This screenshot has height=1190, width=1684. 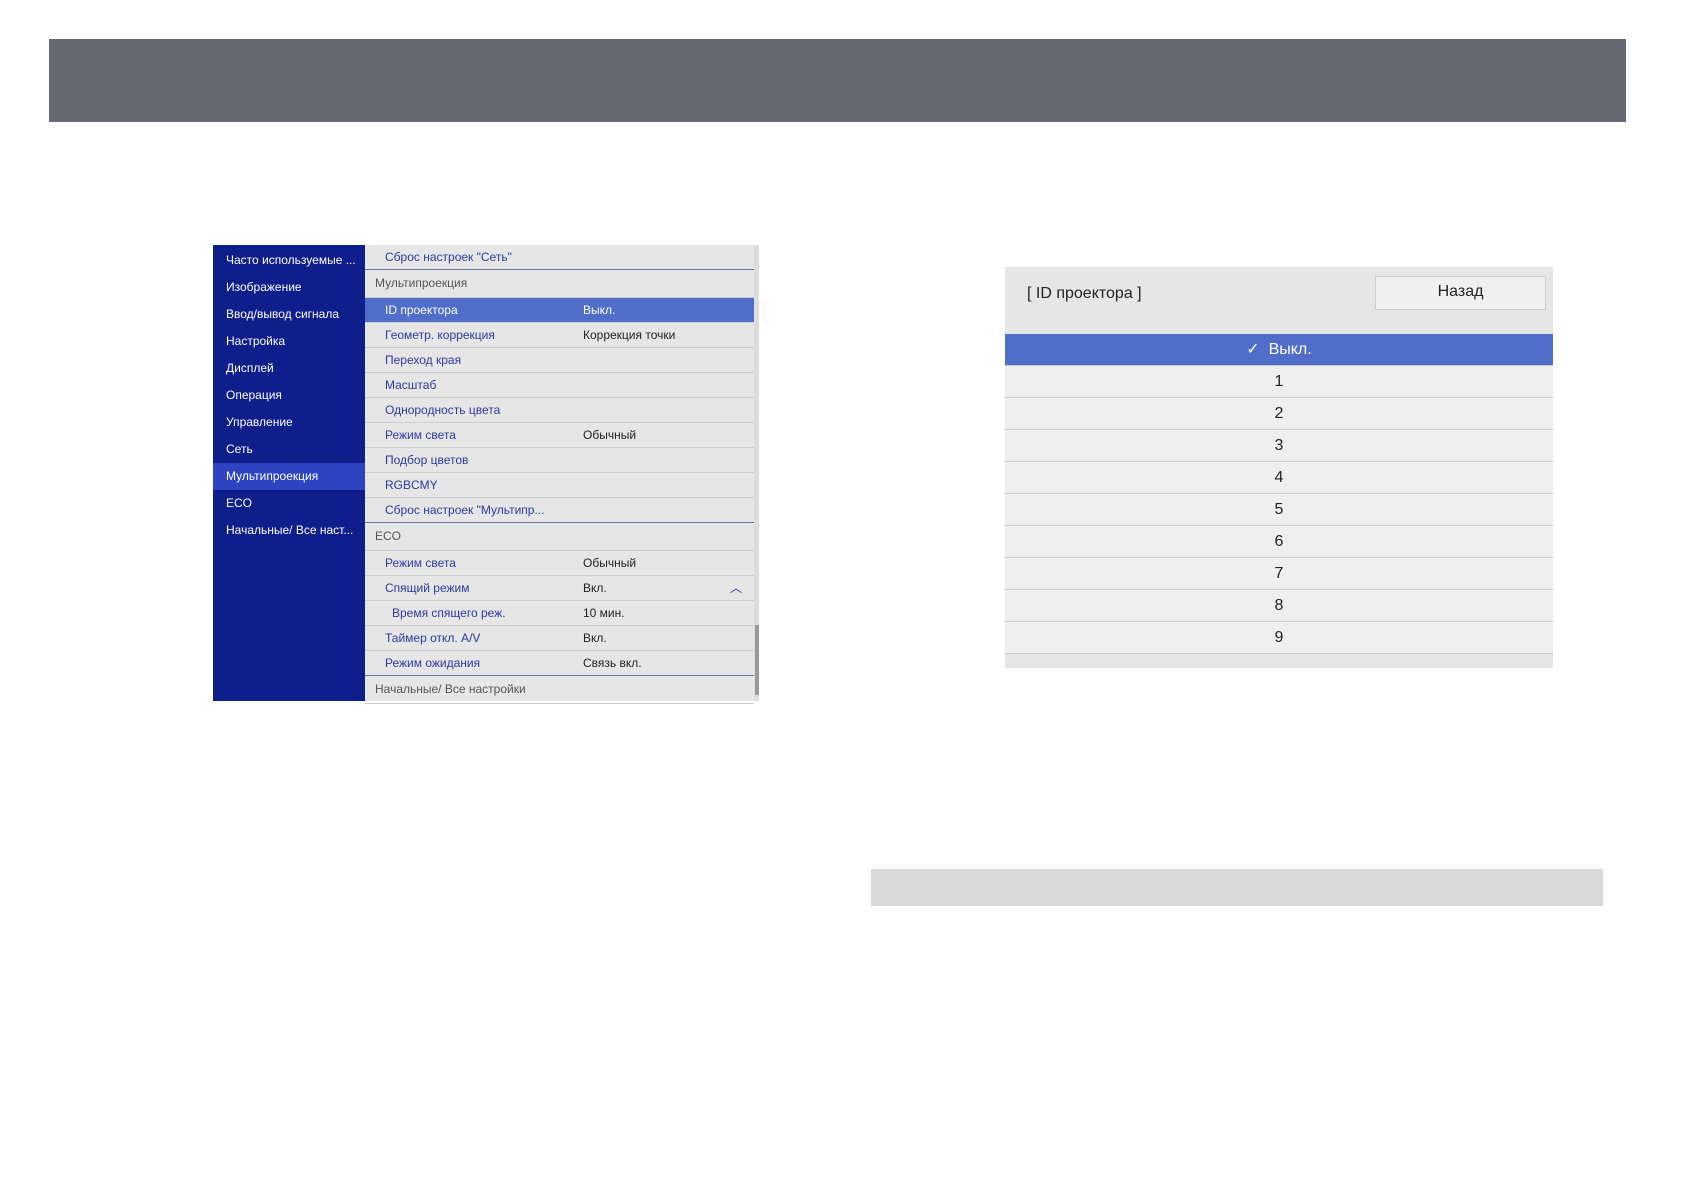 I want to click on option-3: 3, so click(x=1279, y=446).